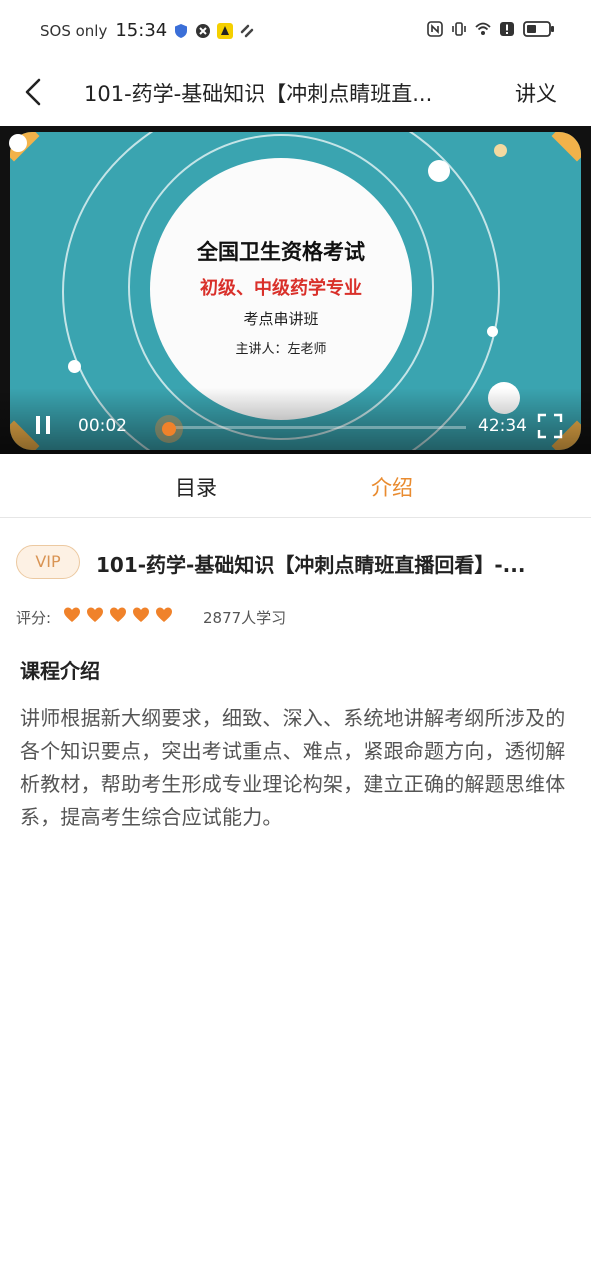 The width and height of the screenshot is (591, 1280). What do you see at coordinates (102, 426) in the screenshot?
I see `current-time: 00:02` at bounding box center [102, 426].